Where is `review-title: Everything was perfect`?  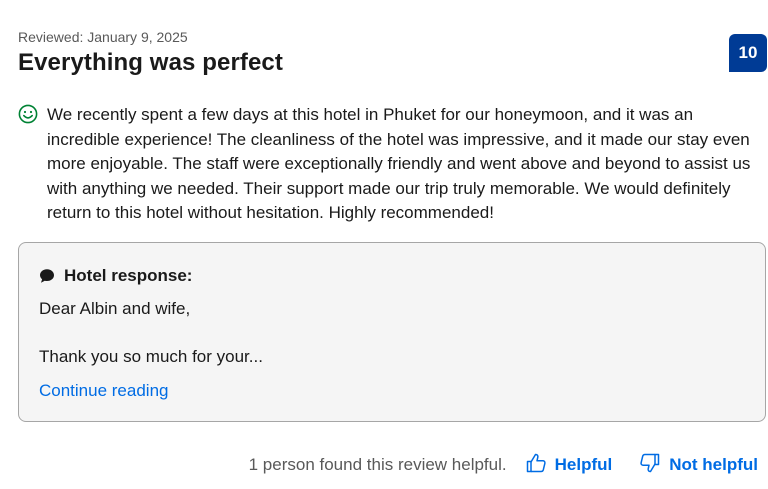 review-title: Everything was perfect is located at coordinates (150, 62).